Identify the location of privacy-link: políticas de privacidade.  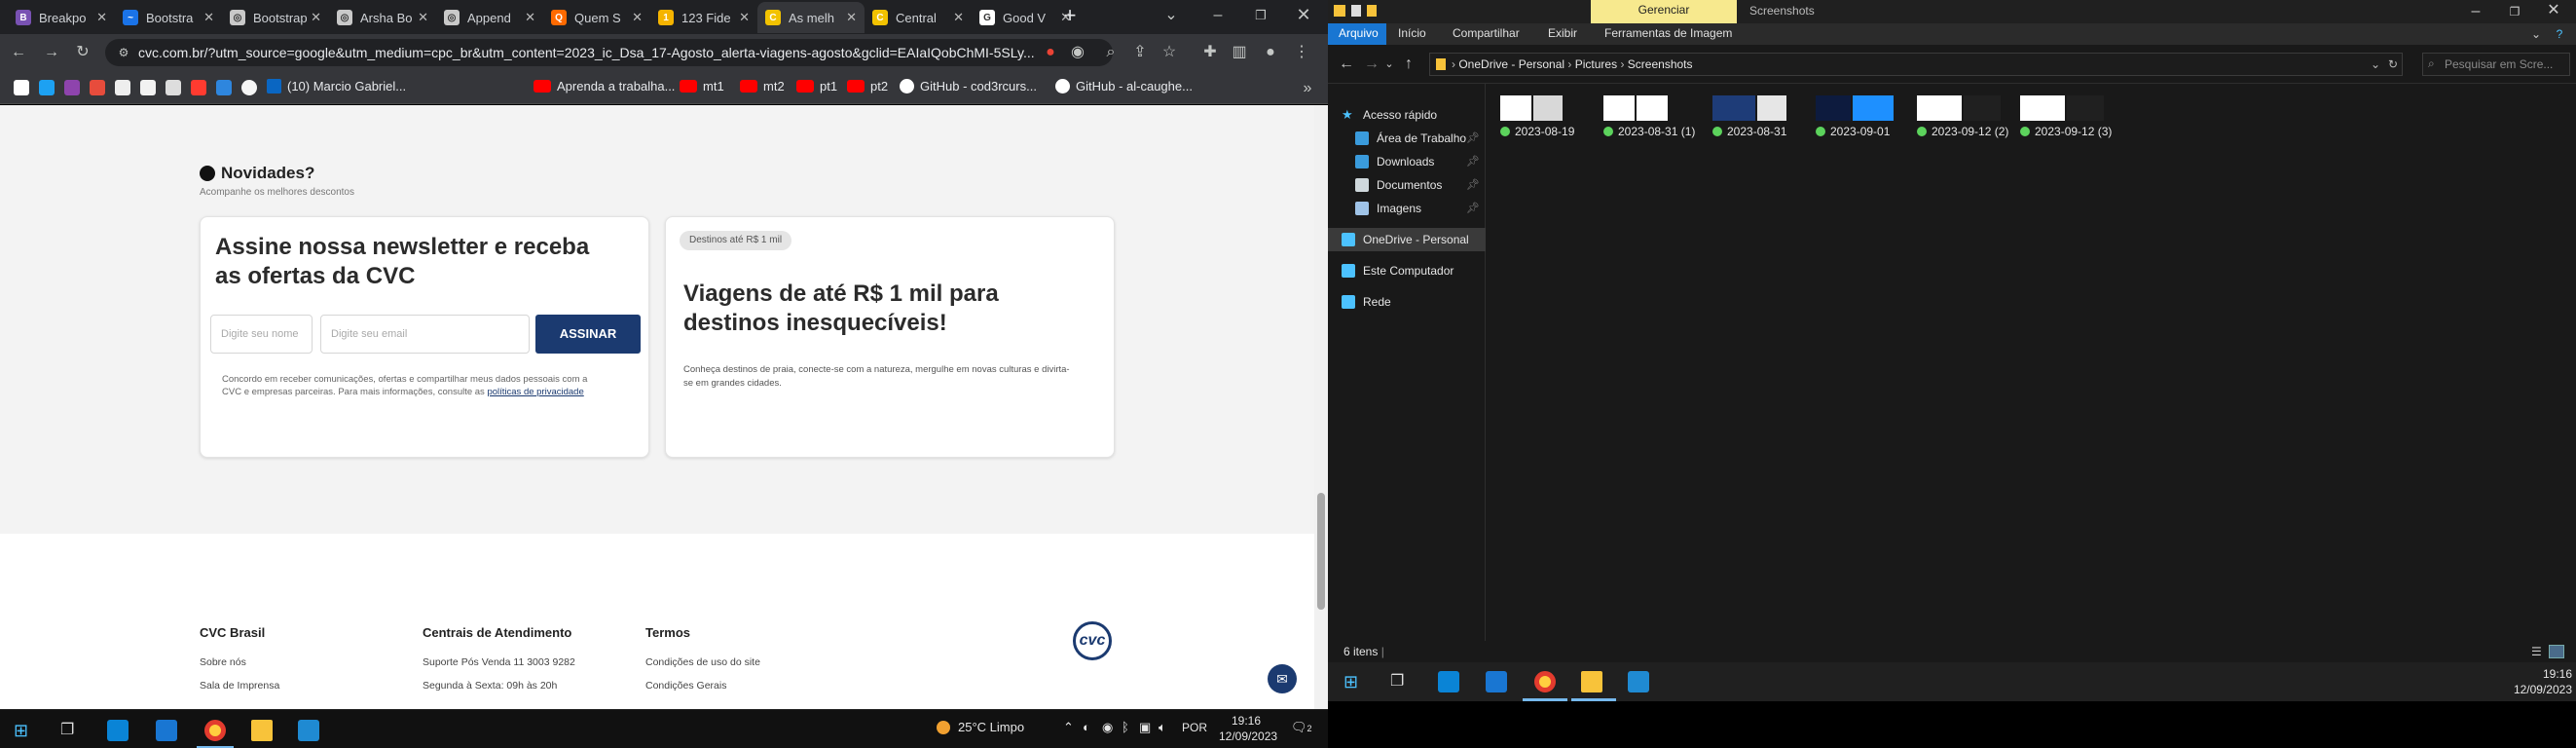
(535, 392).